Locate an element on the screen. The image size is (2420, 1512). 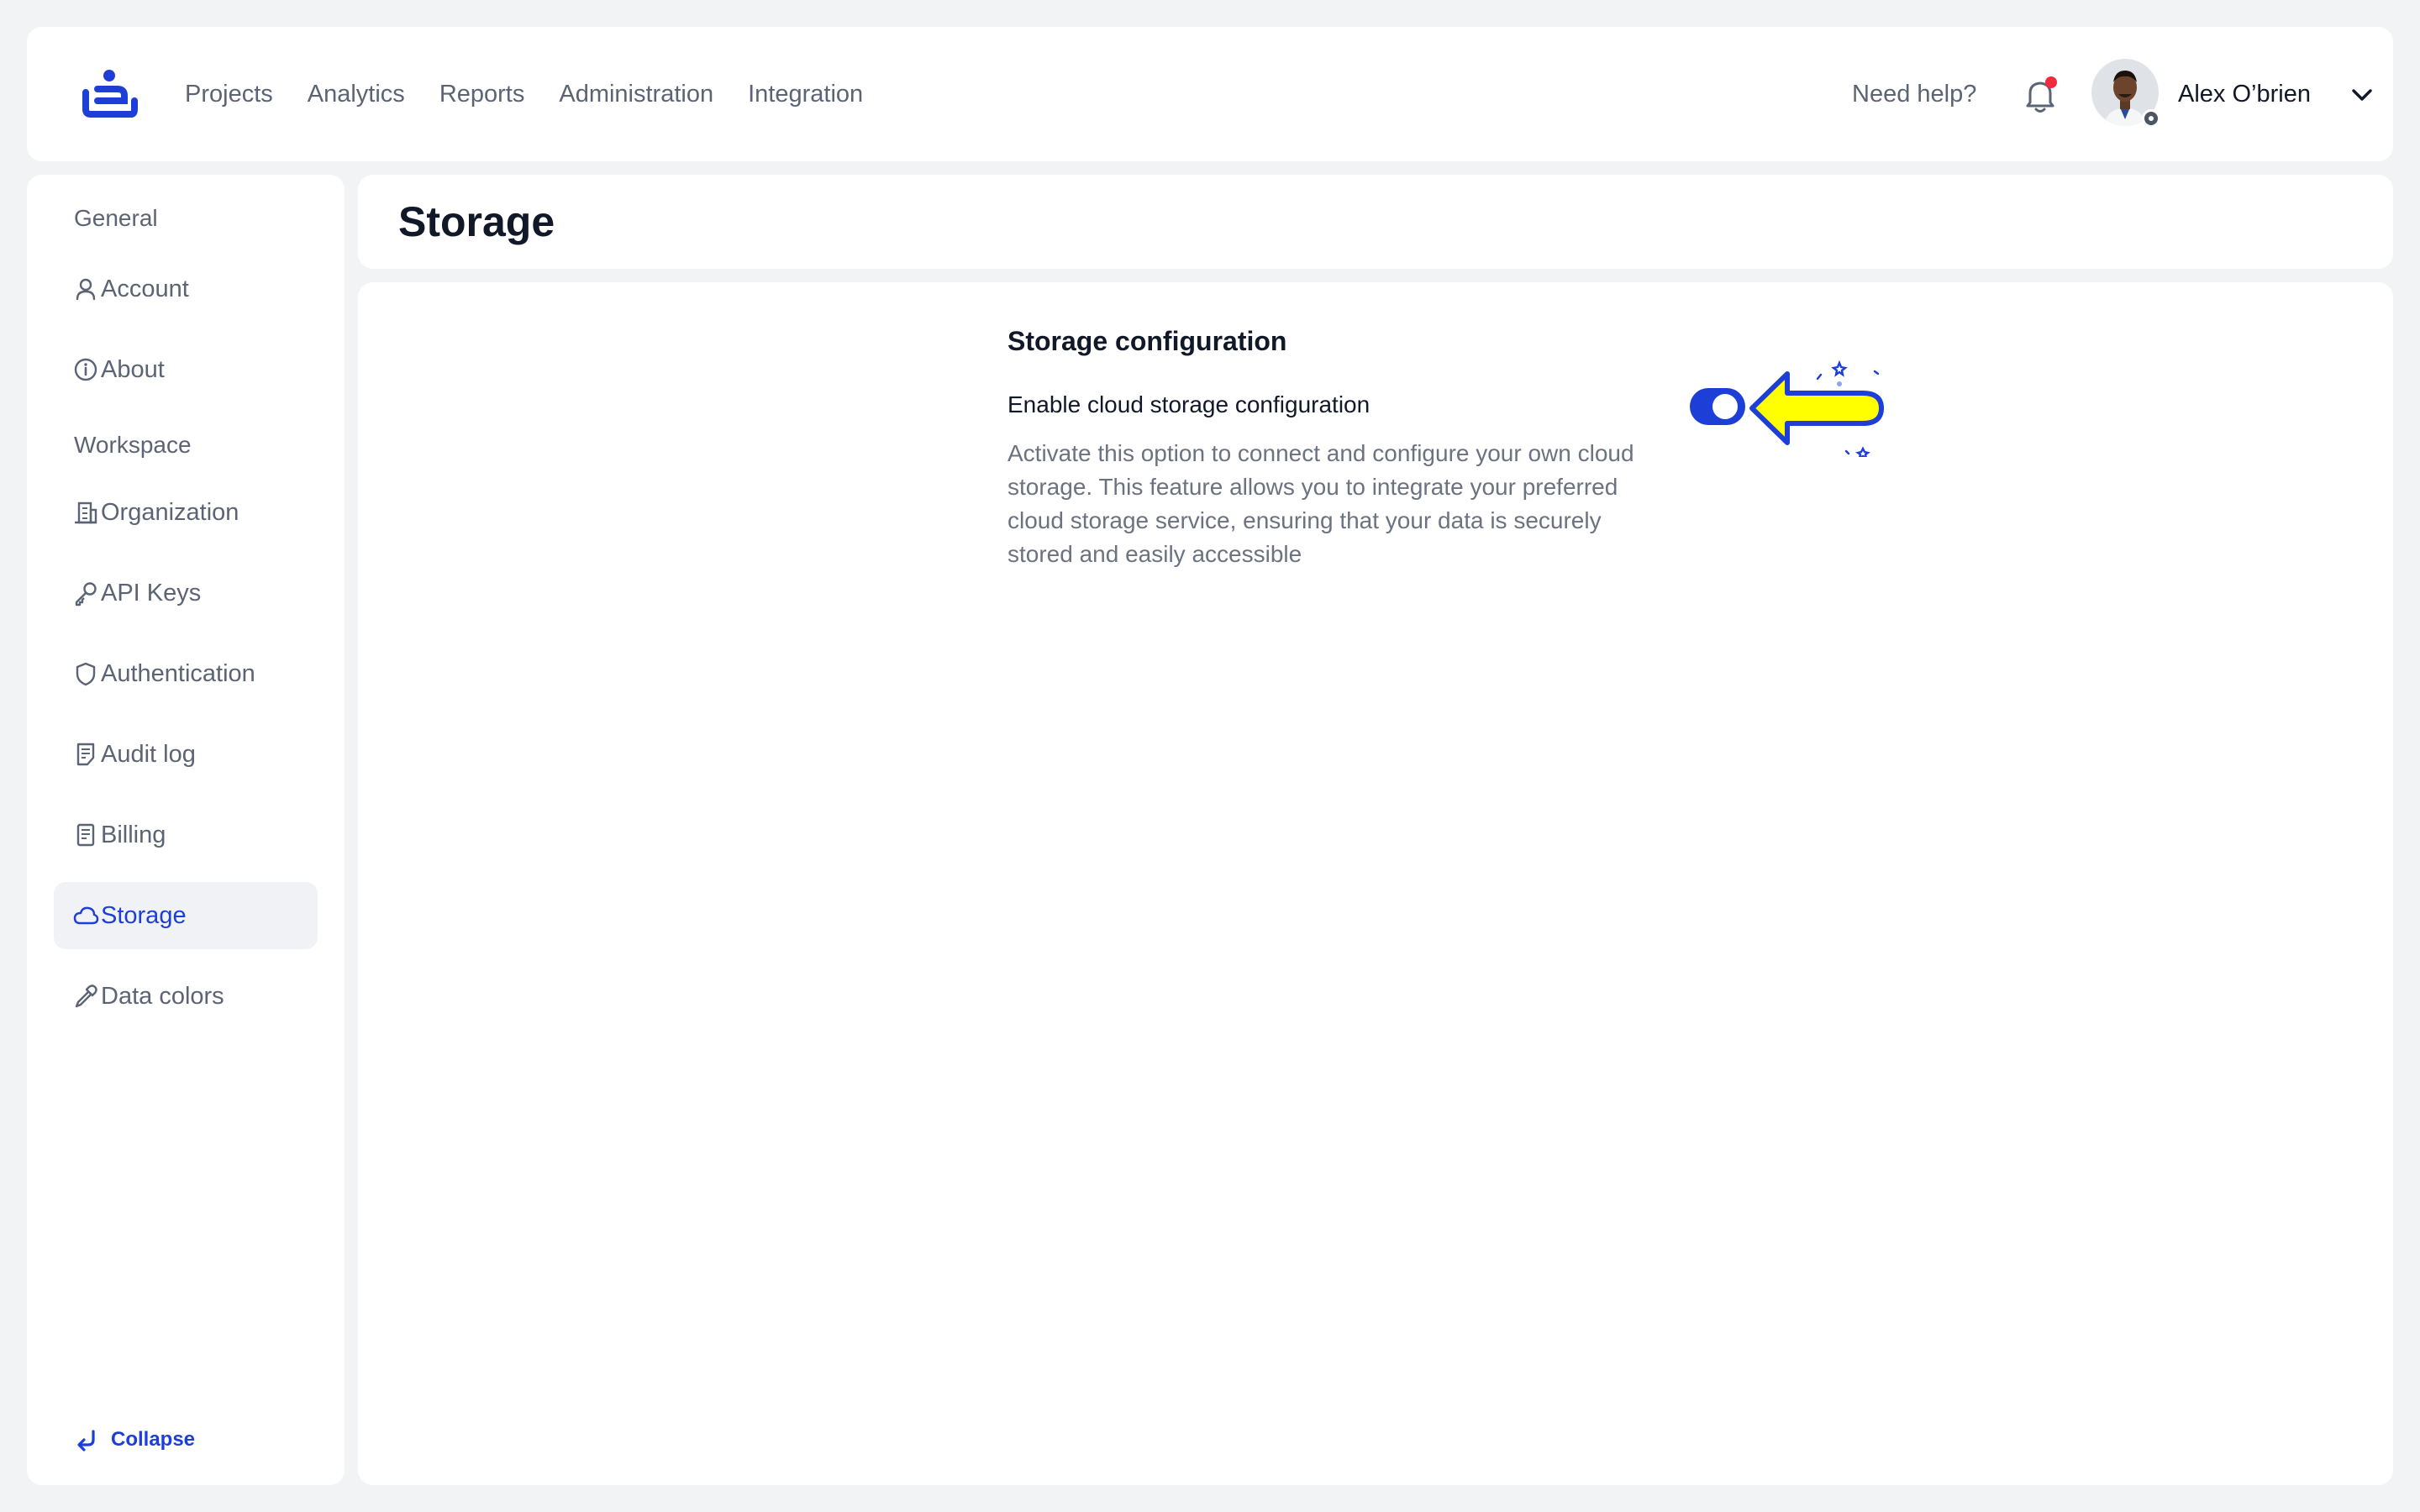
setting-label: Enable cloud storage configuration is located at coordinates (1188, 404).